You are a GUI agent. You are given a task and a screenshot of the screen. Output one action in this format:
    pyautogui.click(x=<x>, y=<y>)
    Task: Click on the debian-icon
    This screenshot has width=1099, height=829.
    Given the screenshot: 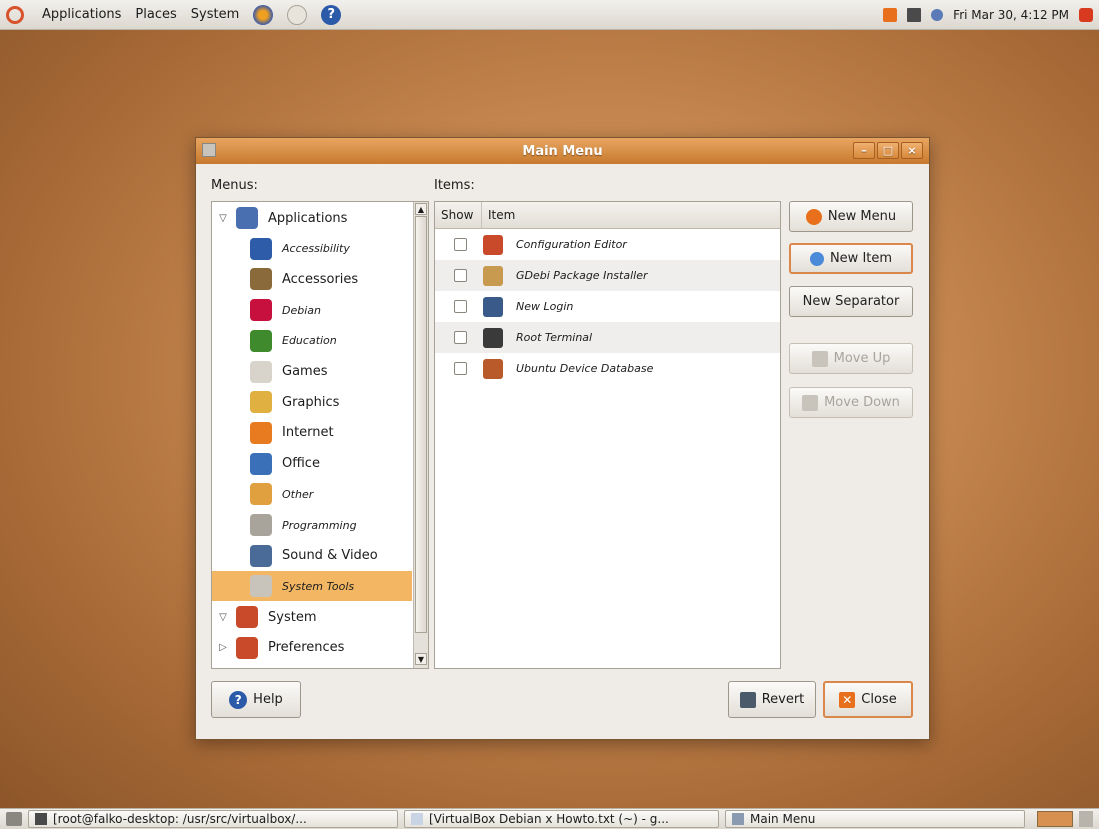 What is the action you would take?
    pyautogui.click(x=261, y=310)
    